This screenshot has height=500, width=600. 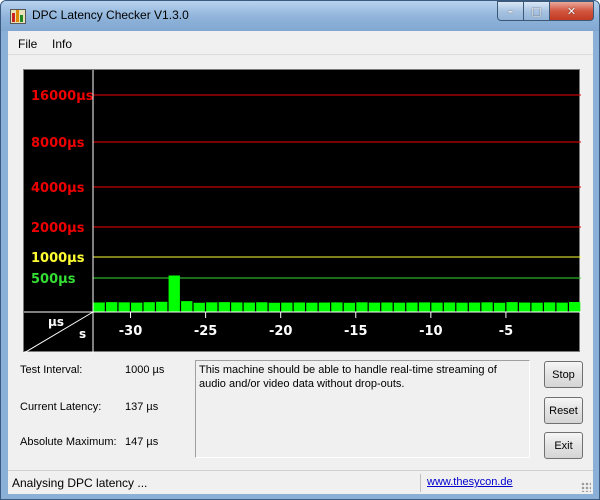 I want to click on y-tick-label: 4000µs, so click(x=58, y=188).